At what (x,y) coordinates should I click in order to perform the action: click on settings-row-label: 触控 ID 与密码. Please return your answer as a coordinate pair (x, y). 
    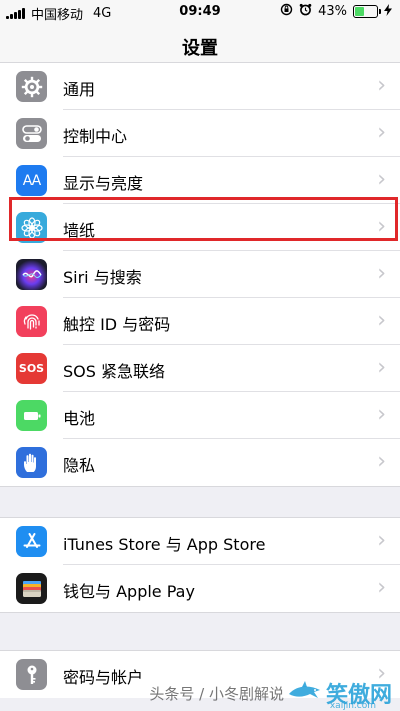
    Looking at the image, I should click on (117, 324).